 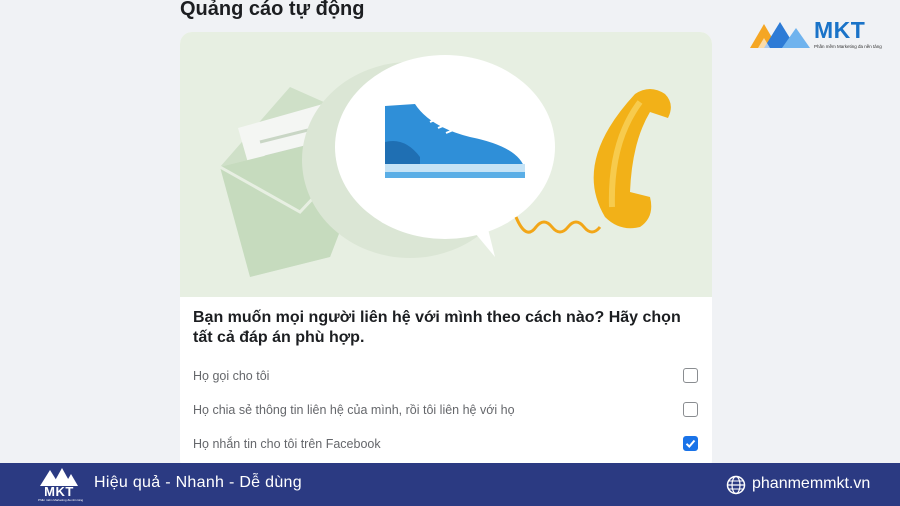 What do you see at coordinates (446, 377) in the screenshot?
I see `option-call: Họ gọi cho tôi` at bounding box center [446, 377].